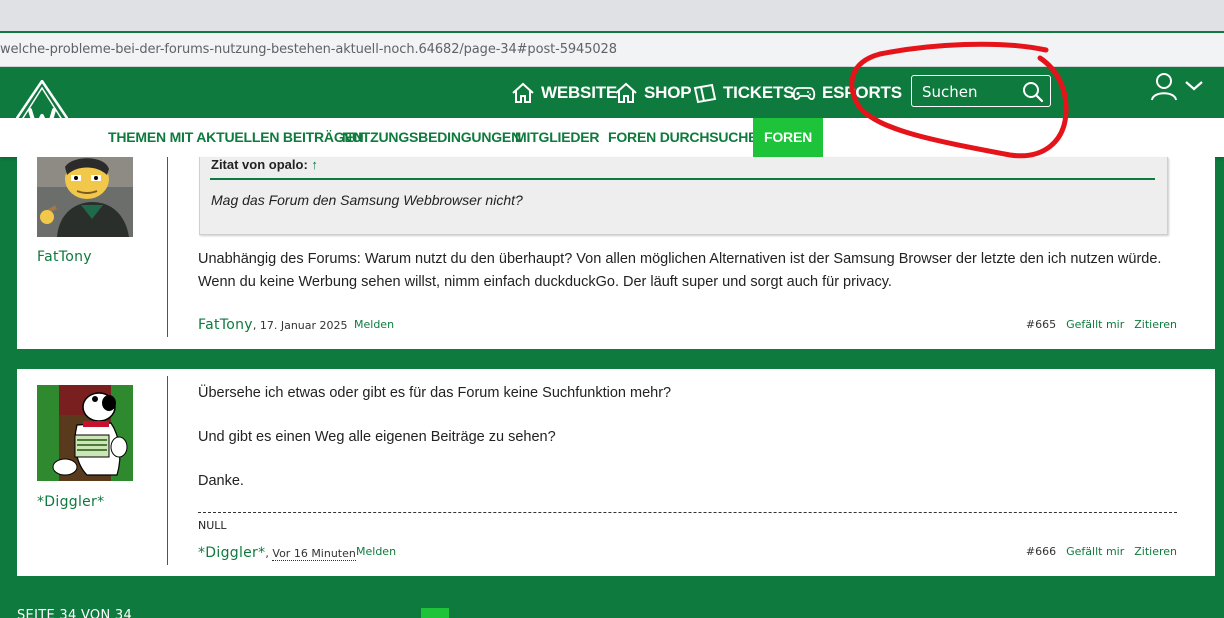 The height and width of the screenshot is (618, 1224). I want to click on nav-shop-link: SHOP, so click(653, 93).